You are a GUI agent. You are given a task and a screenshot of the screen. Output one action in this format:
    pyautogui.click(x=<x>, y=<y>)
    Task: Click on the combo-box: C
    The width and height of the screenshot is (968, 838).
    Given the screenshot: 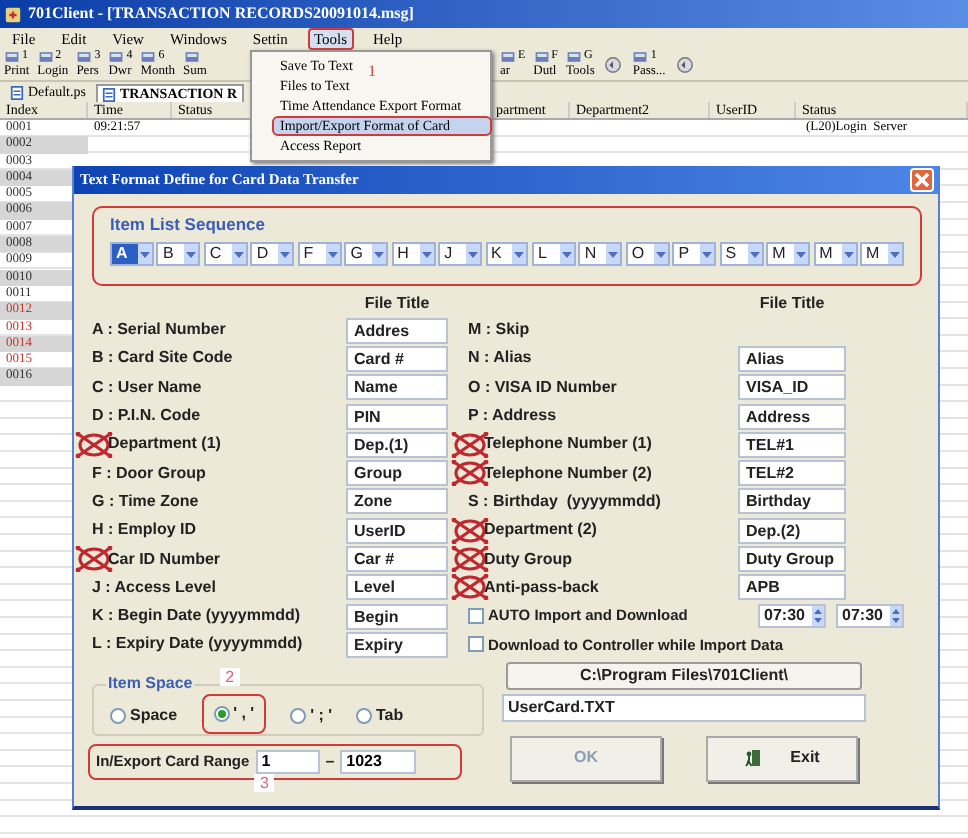 What is the action you would take?
    pyautogui.click(x=225, y=254)
    